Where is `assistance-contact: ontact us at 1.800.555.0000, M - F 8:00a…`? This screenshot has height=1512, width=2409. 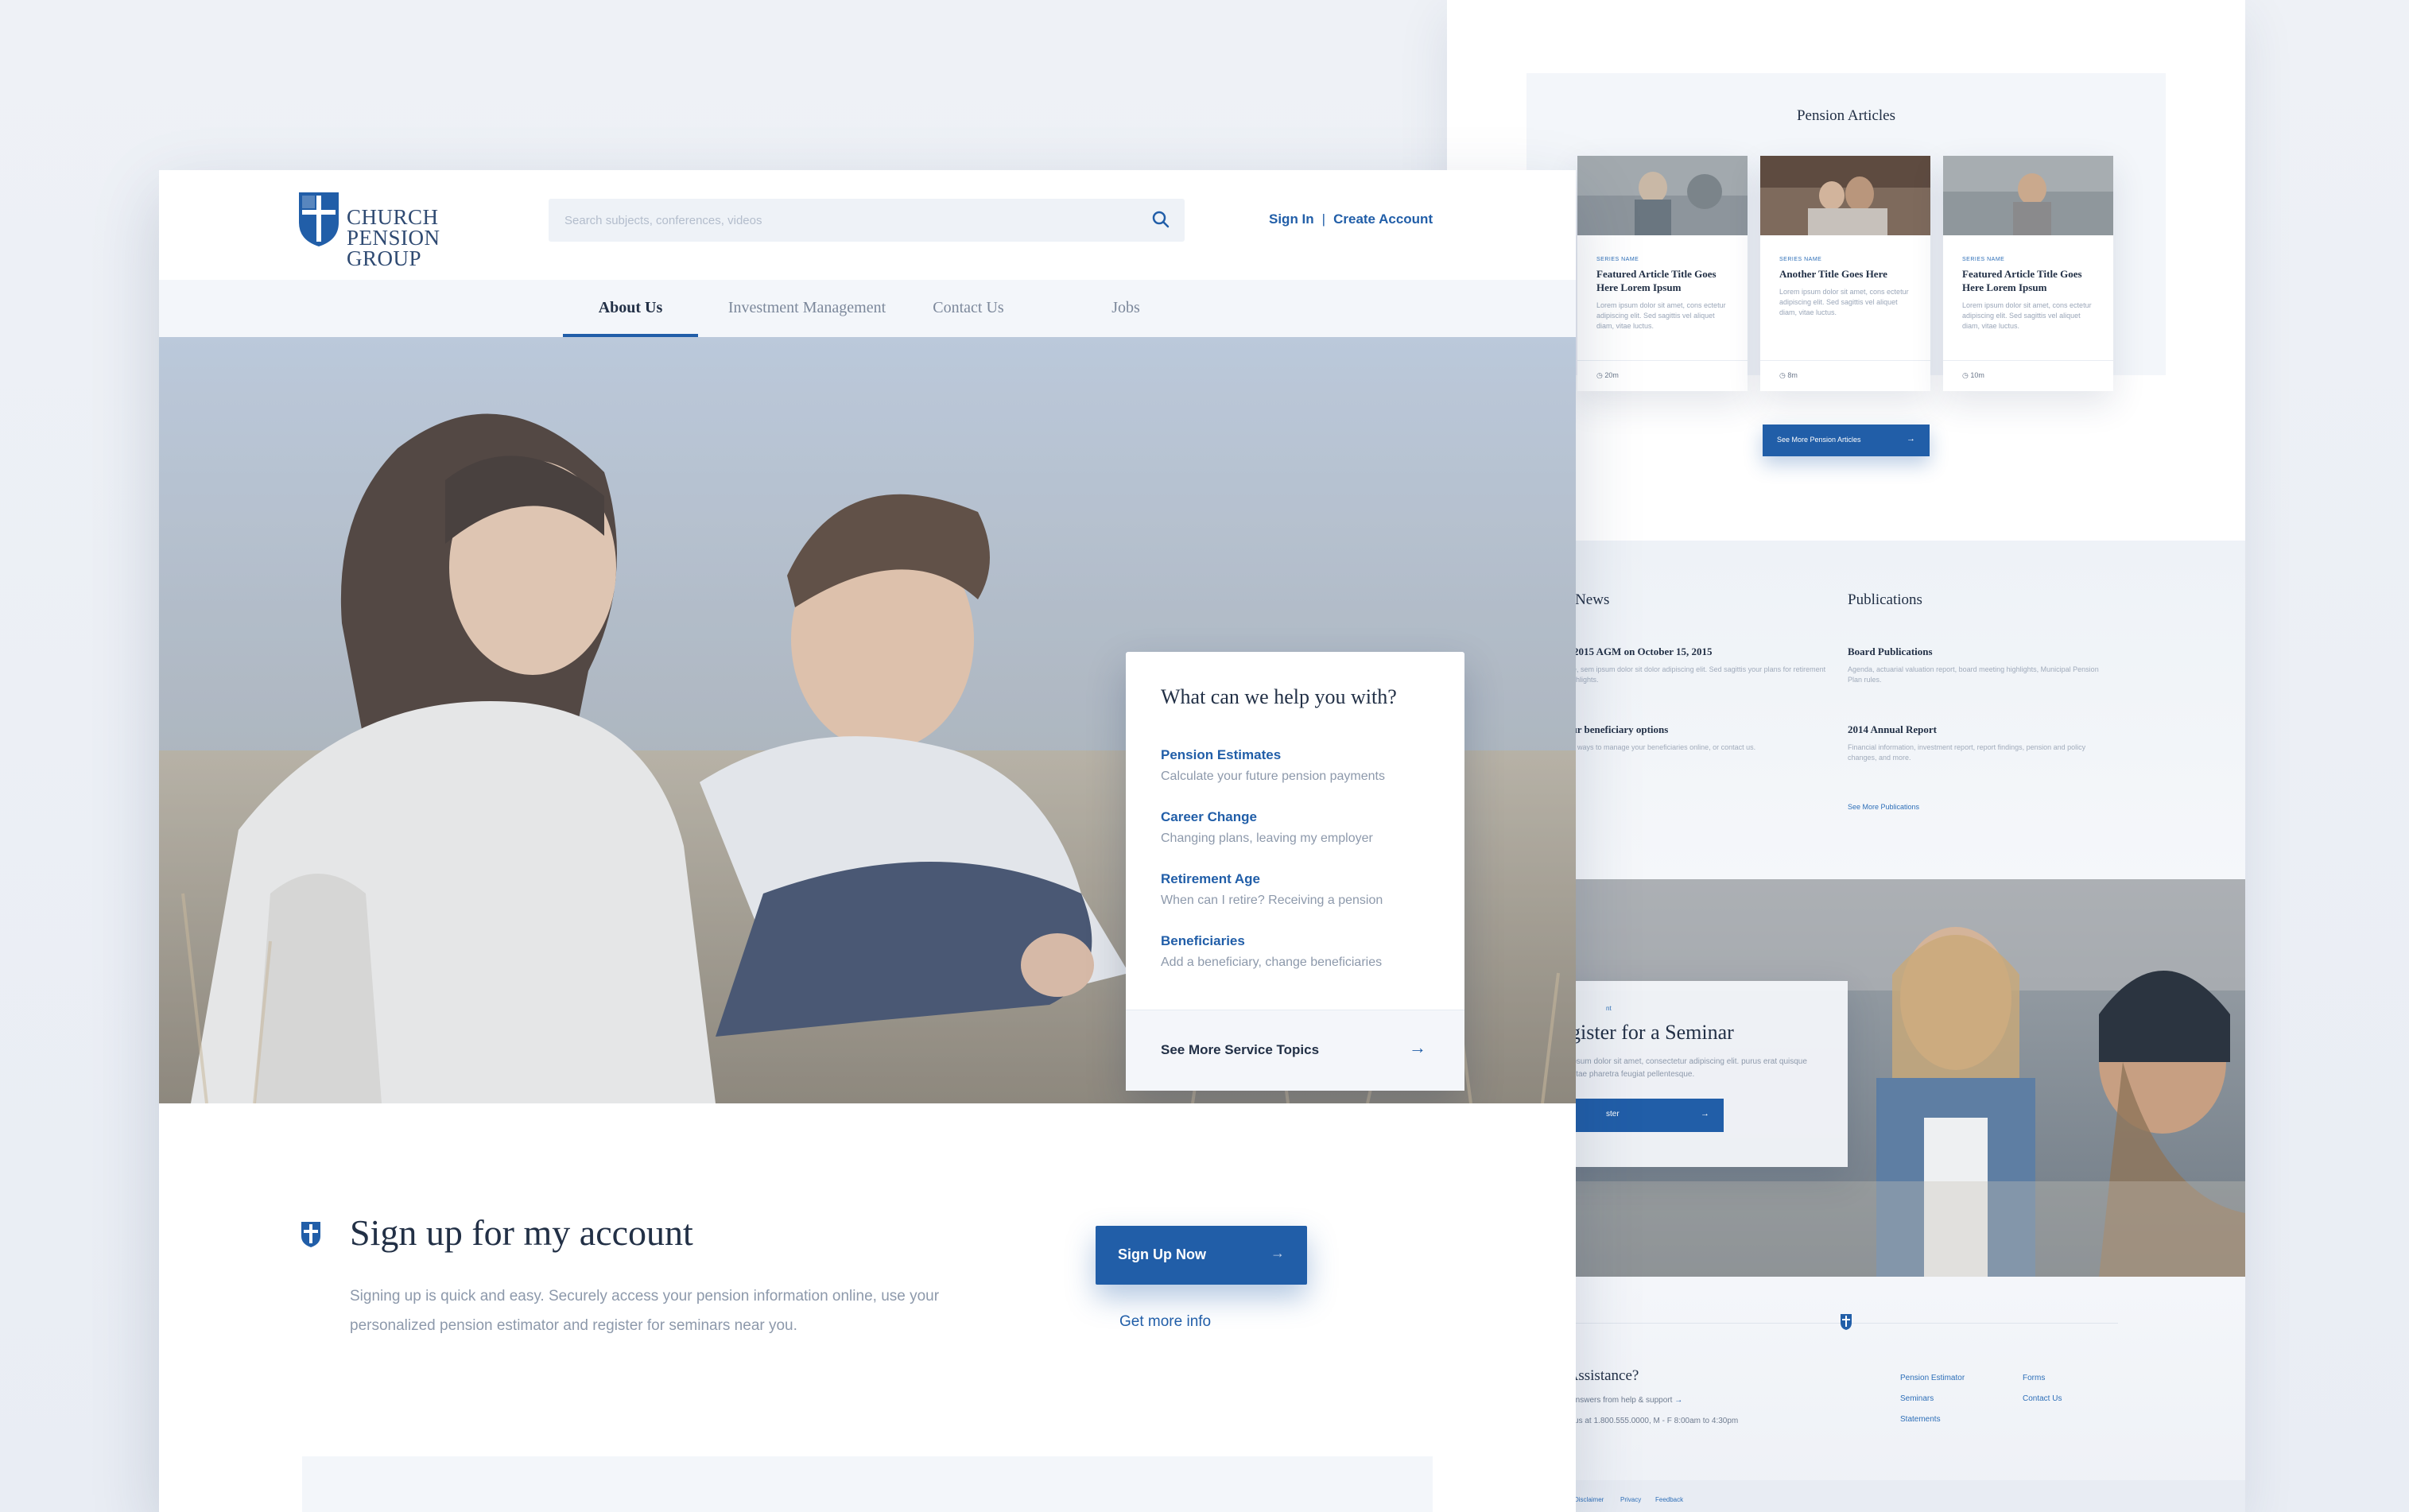
assistance-contact: ontact us at 1.800.555.0000, M - F 8:00a… is located at coordinates (1644, 1421).